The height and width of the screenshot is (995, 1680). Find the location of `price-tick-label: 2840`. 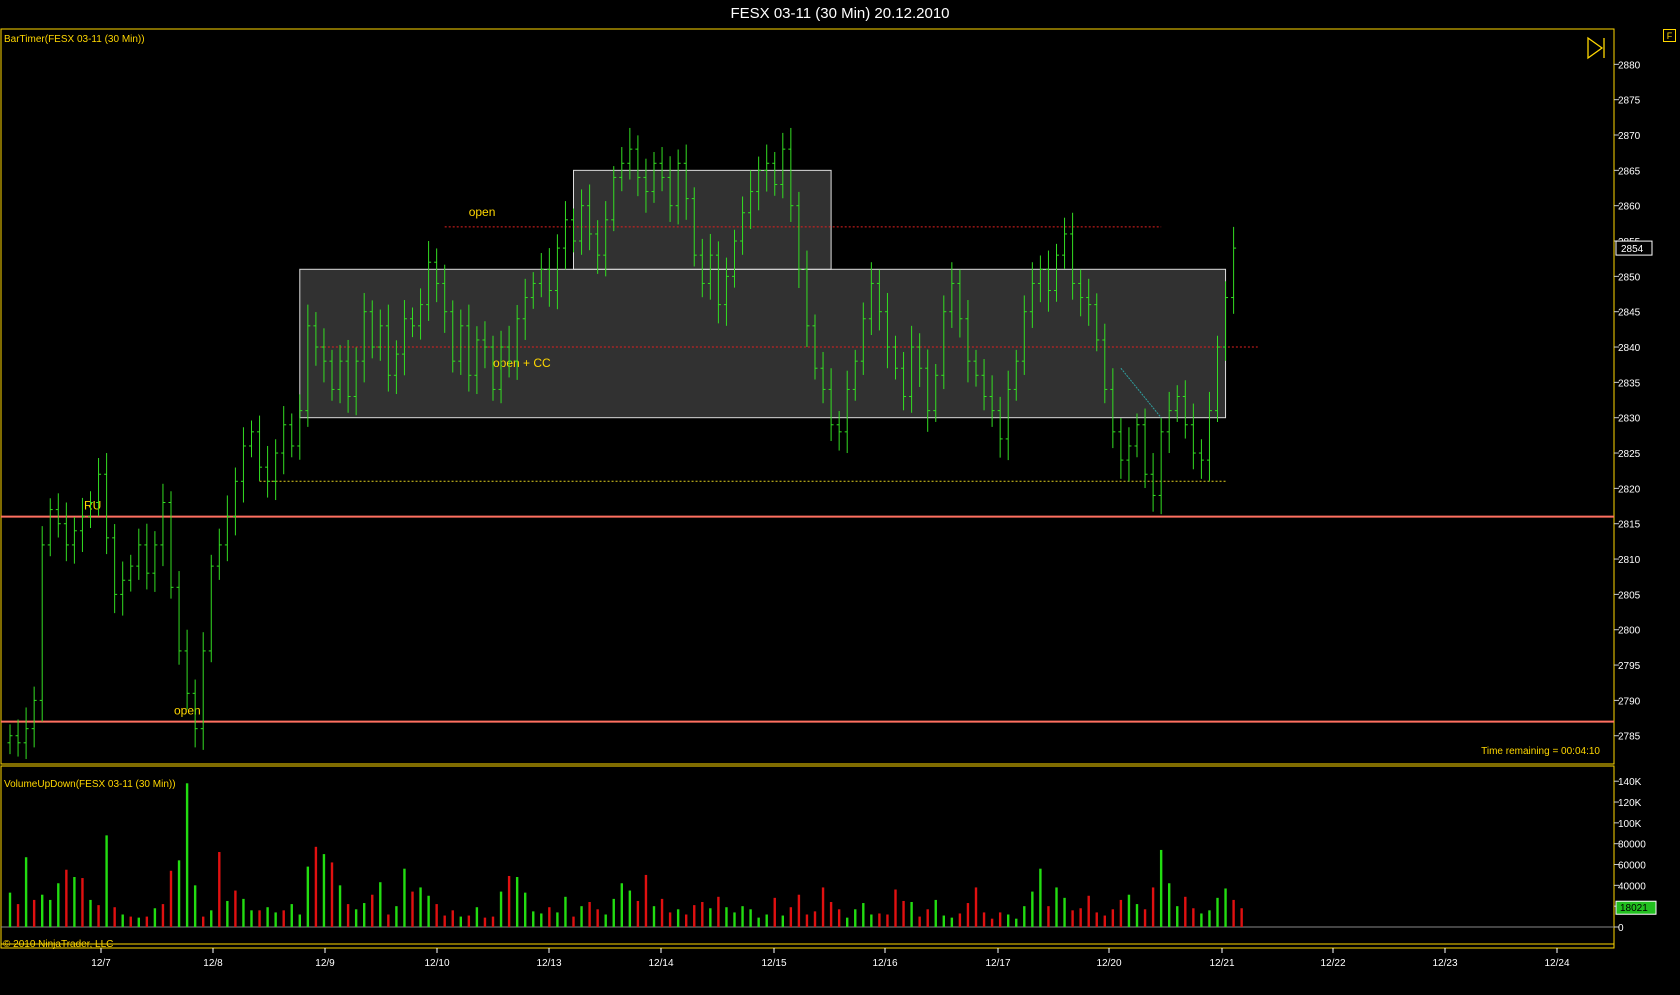

price-tick-label: 2840 is located at coordinates (1629, 348).